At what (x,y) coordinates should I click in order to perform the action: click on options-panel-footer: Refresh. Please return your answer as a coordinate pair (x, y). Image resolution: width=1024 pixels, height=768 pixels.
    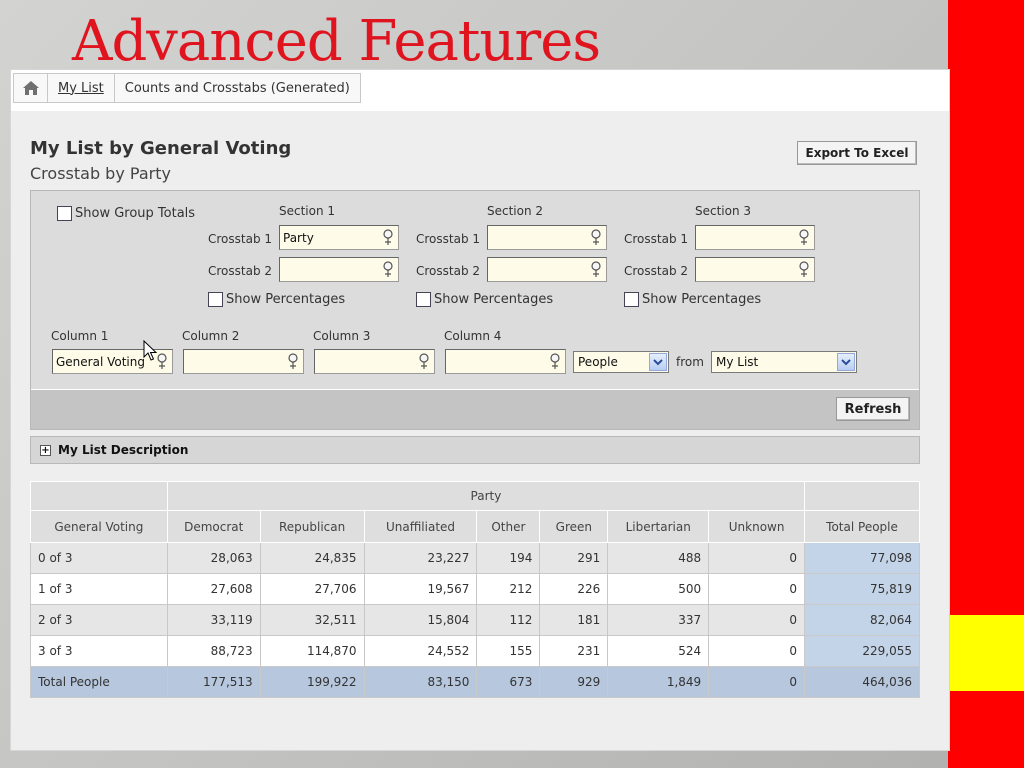
    Looking at the image, I should click on (475, 409).